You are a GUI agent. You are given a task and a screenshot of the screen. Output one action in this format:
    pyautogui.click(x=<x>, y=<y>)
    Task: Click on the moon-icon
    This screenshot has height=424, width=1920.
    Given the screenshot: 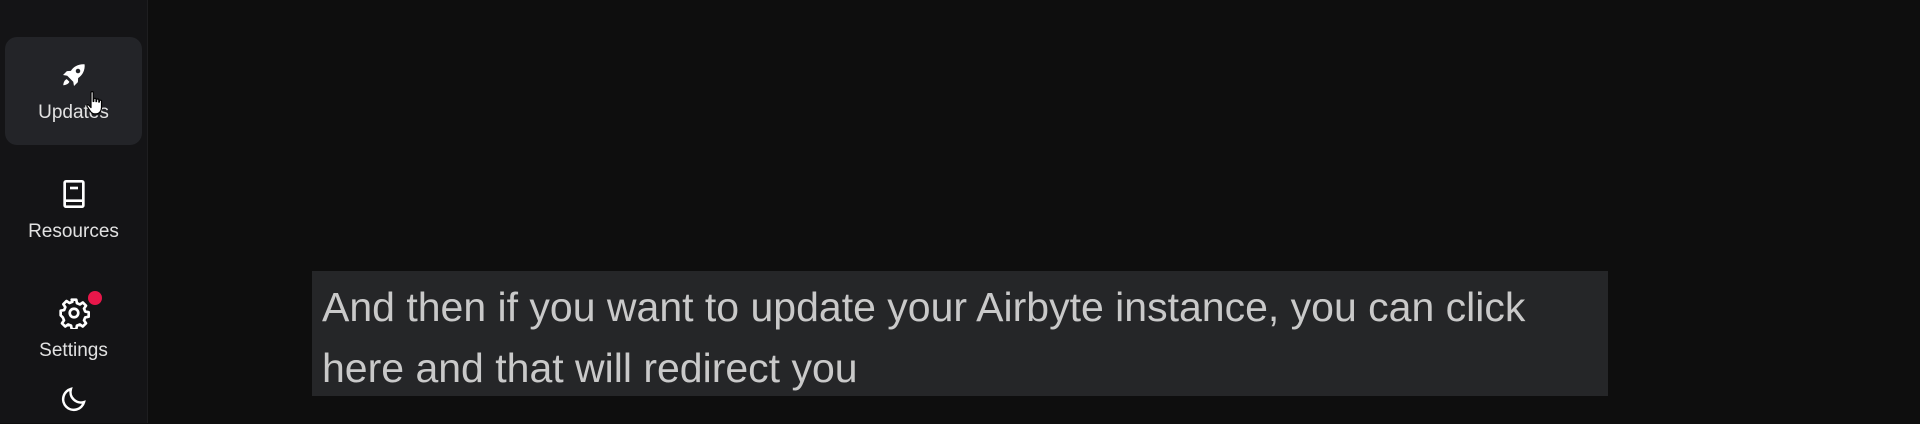 What is the action you would take?
    pyautogui.click(x=74, y=404)
    